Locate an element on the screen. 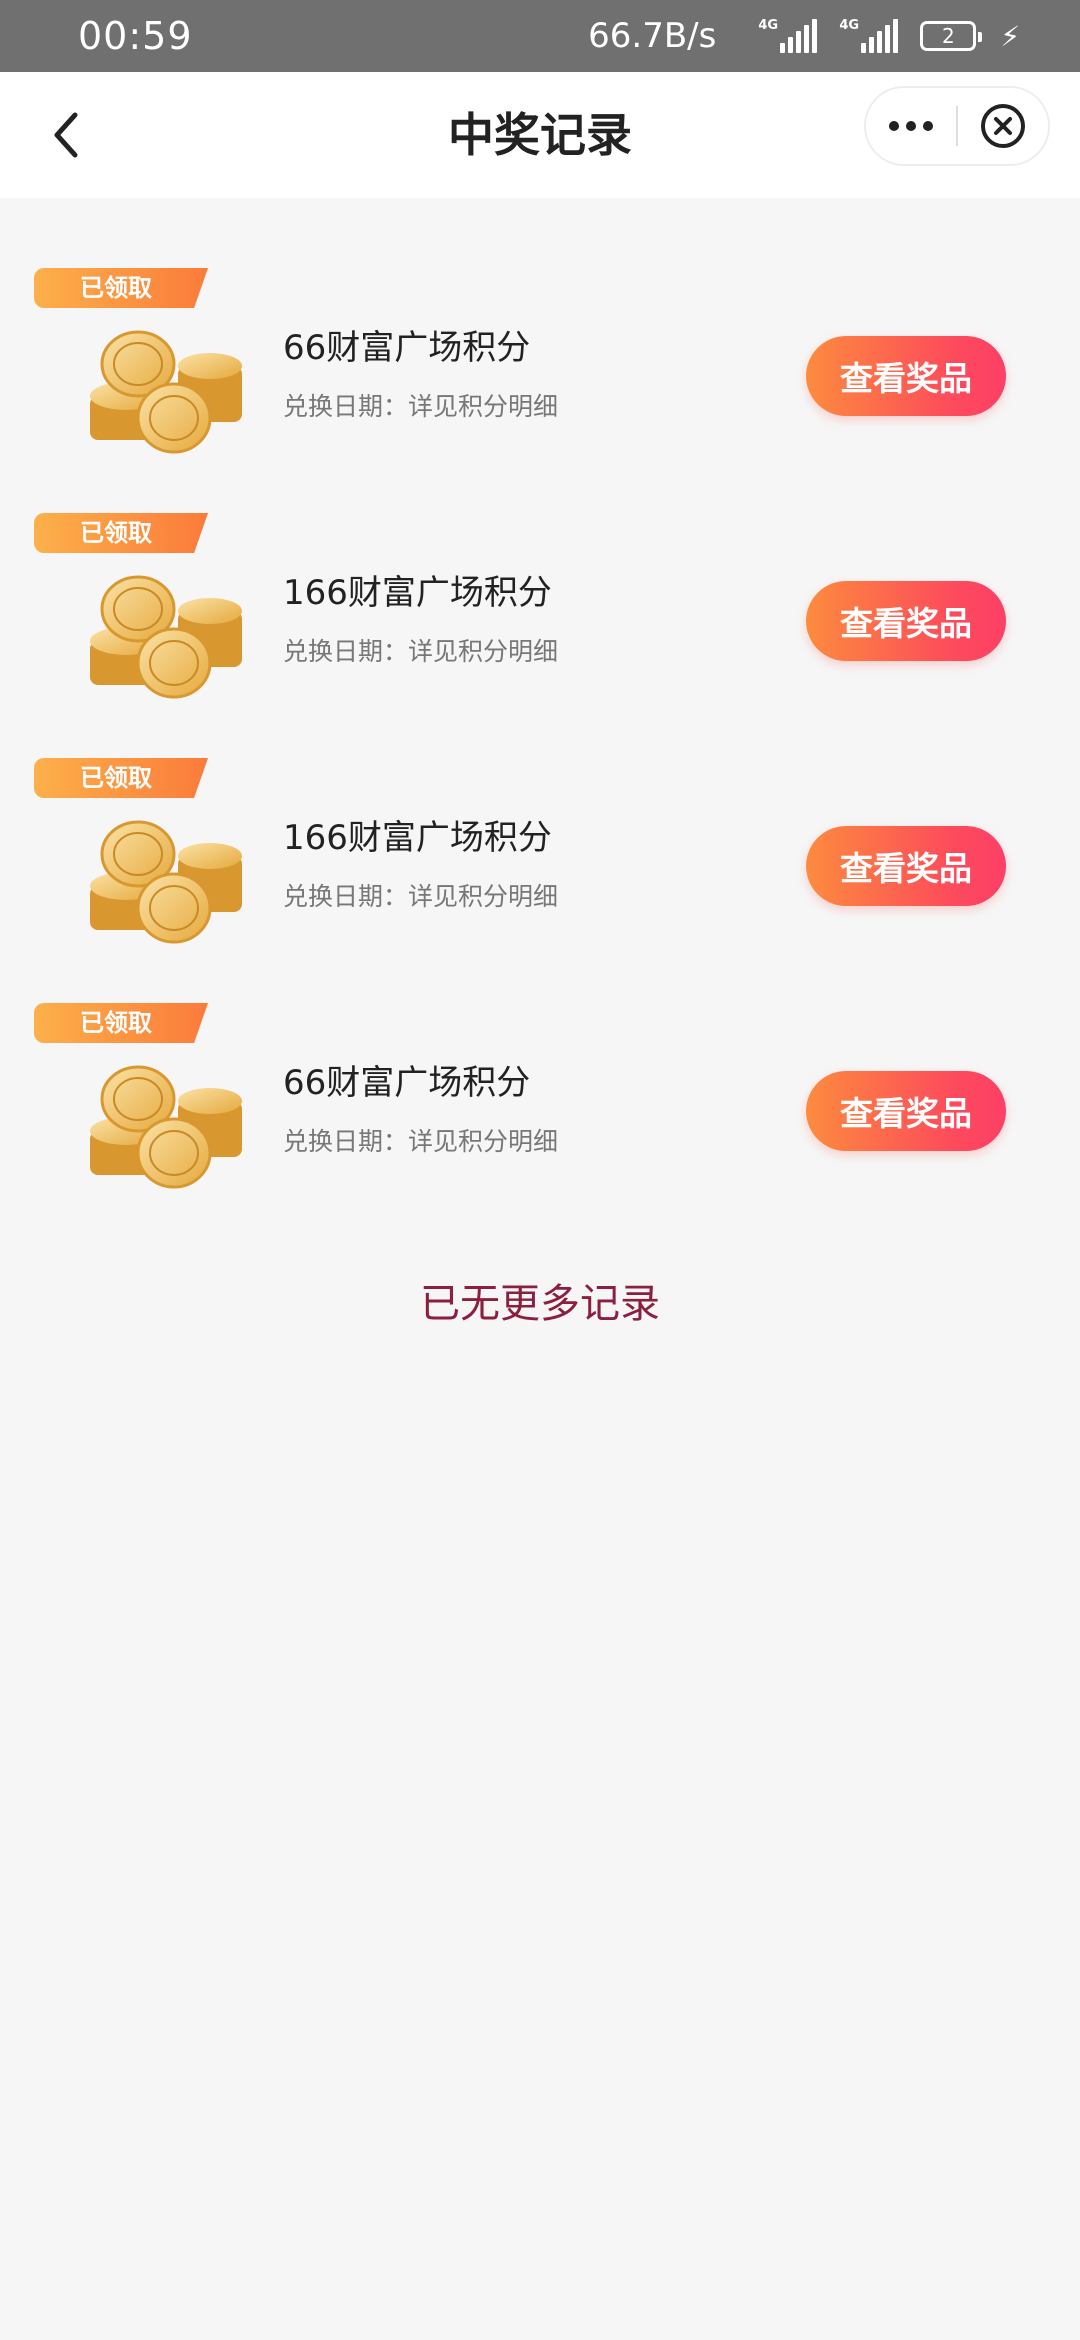 The image size is (1080, 2340). close-button is located at coordinates (1003, 126).